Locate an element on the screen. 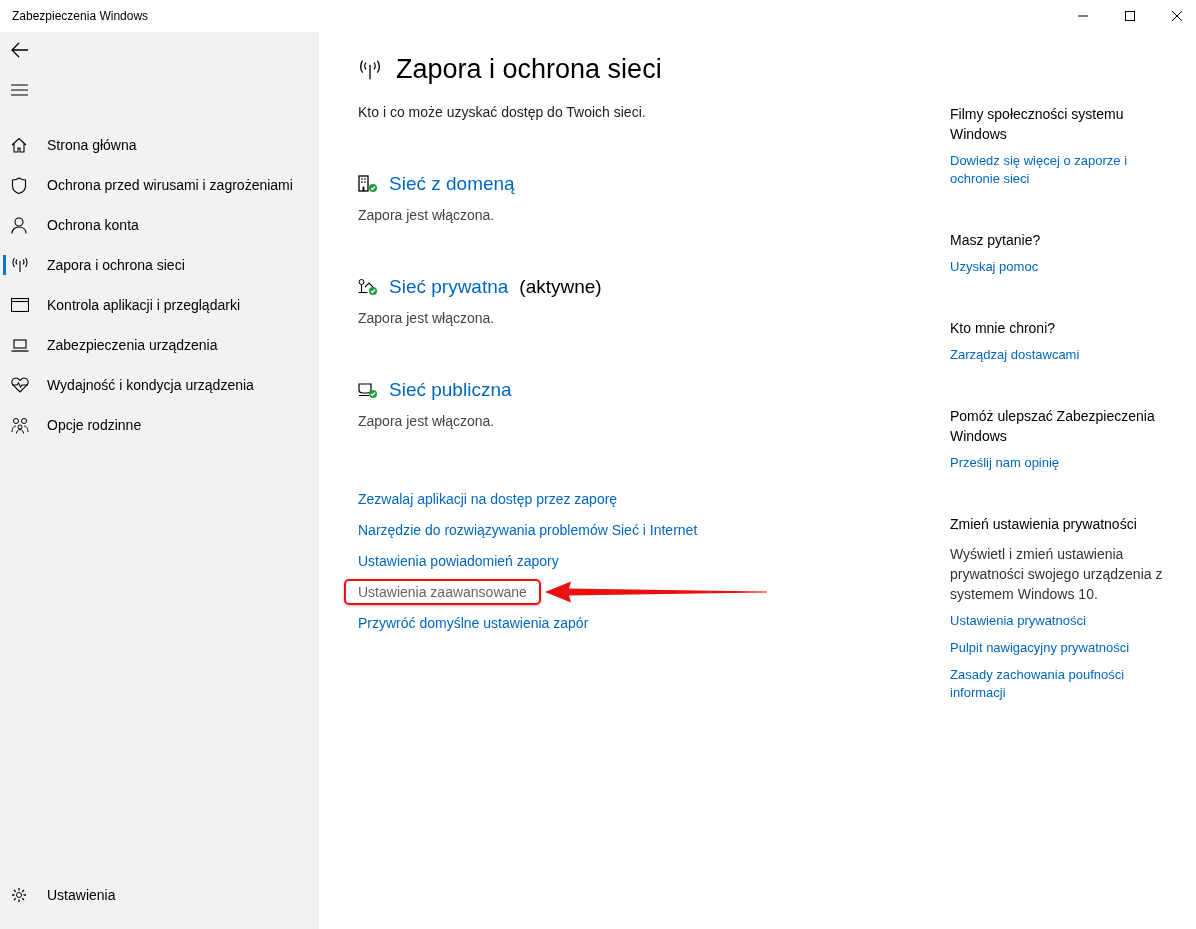 Image resolution: width=1196 pixels, height=929 pixels. network-link: Sieć z domeną is located at coordinates (452, 184).